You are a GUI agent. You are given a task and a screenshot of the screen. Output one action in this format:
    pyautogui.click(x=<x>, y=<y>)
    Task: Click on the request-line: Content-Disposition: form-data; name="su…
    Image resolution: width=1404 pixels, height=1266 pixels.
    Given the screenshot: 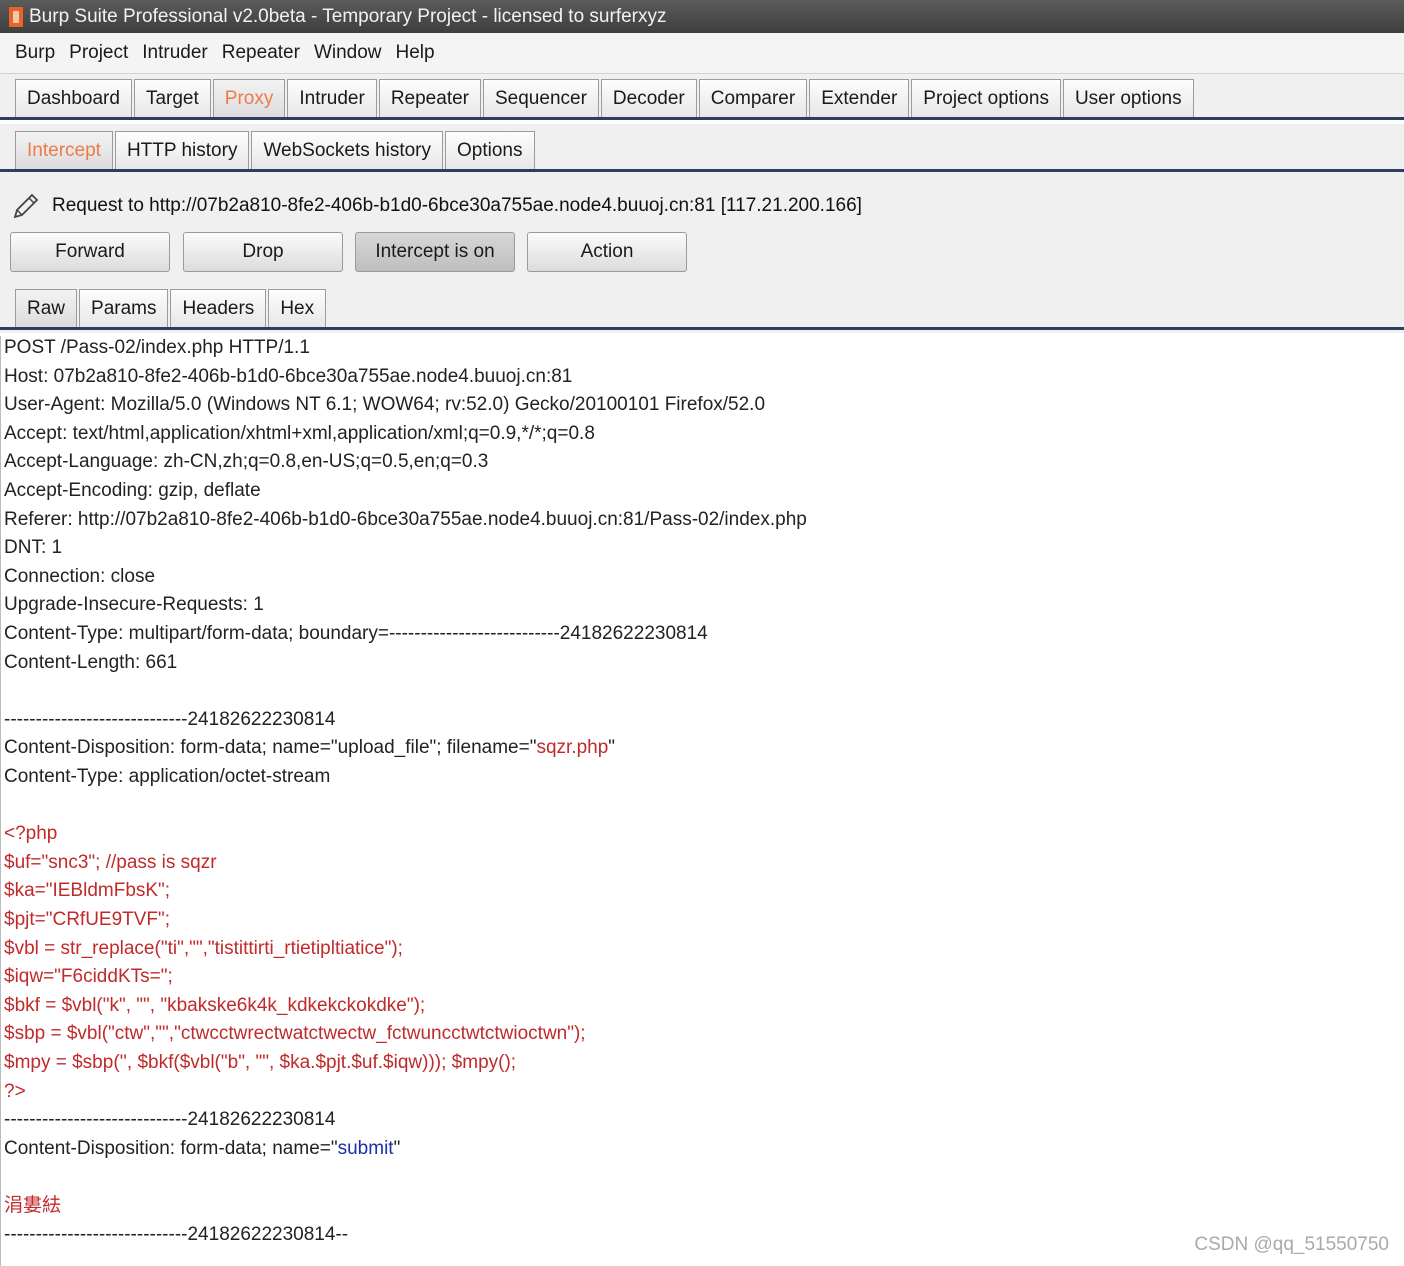 What is the action you would take?
    pyautogui.click(x=202, y=1149)
    